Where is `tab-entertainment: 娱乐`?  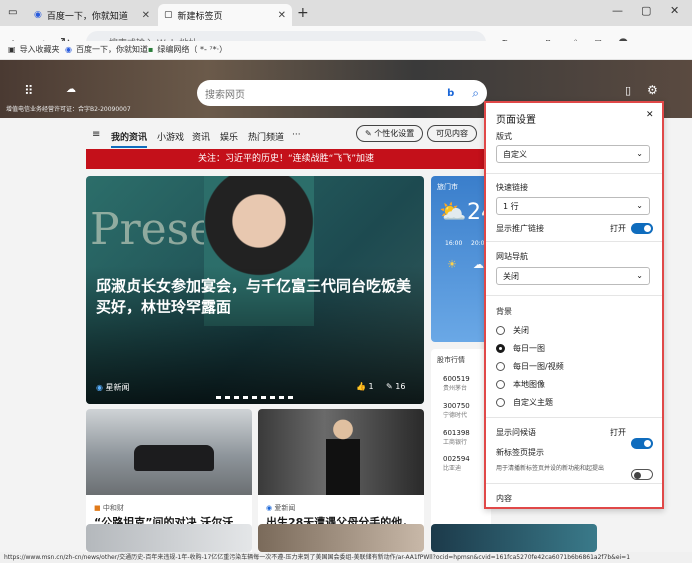
tab-entertainment: 娱乐 is located at coordinates (229, 136).